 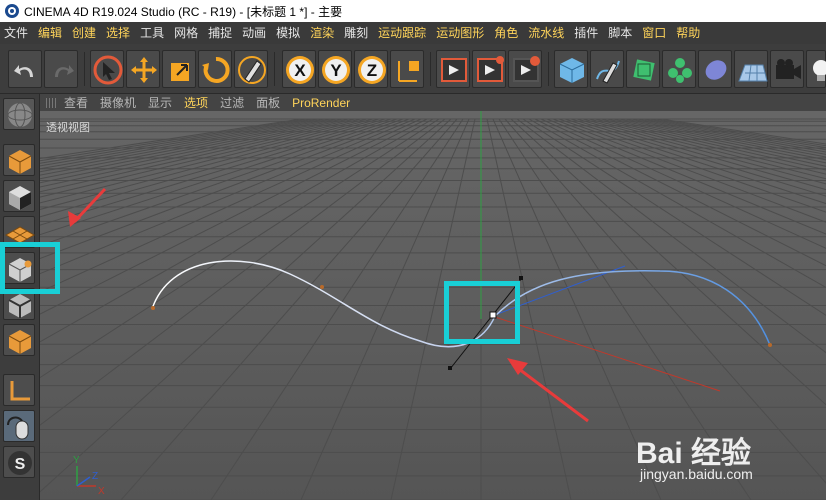 What do you see at coordinates (52, 102) in the screenshot?
I see `panel-grip-icon` at bounding box center [52, 102].